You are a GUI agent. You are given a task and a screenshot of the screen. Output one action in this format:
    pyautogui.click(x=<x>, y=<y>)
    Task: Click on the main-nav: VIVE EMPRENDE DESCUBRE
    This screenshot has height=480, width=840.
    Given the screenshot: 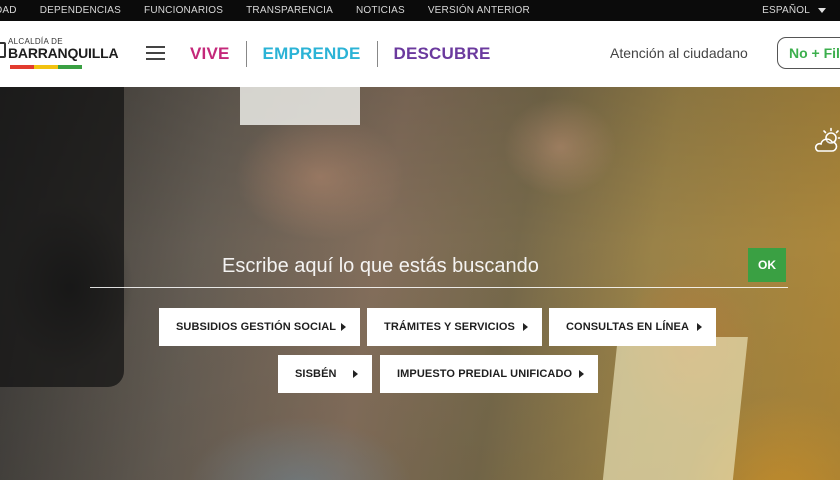 What is the action you would take?
    pyautogui.click(x=348, y=54)
    